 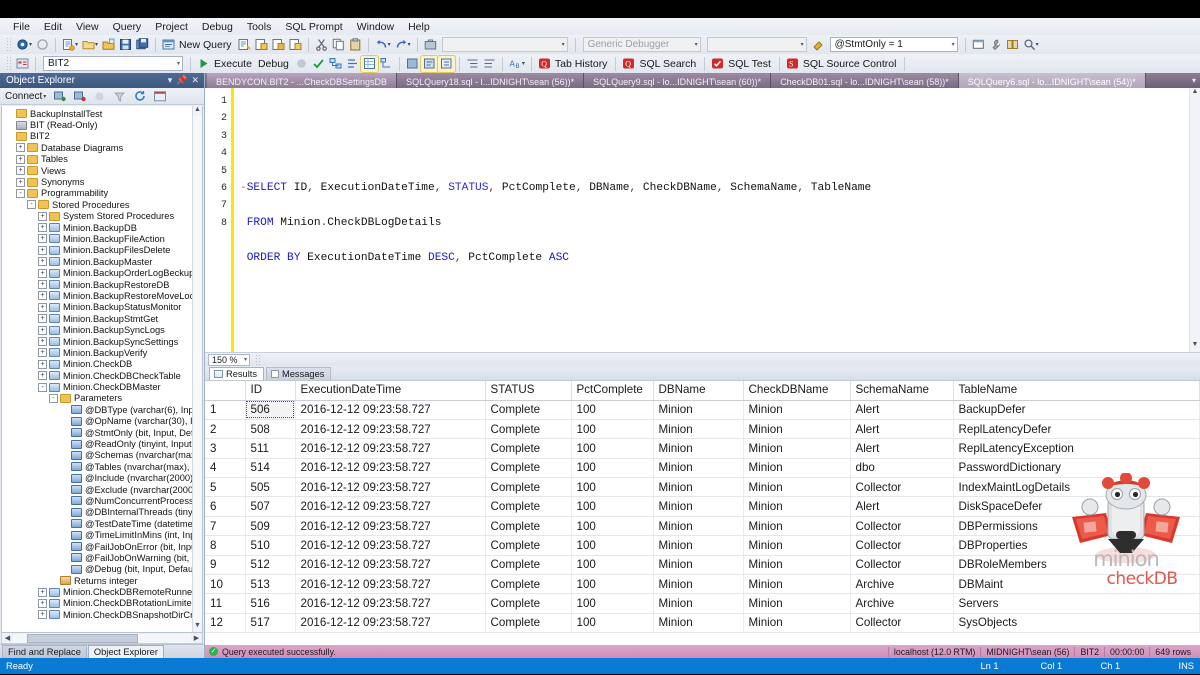 What do you see at coordinates (97, 159) in the screenshot?
I see `tree-node: + Tables` at bounding box center [97, 159].